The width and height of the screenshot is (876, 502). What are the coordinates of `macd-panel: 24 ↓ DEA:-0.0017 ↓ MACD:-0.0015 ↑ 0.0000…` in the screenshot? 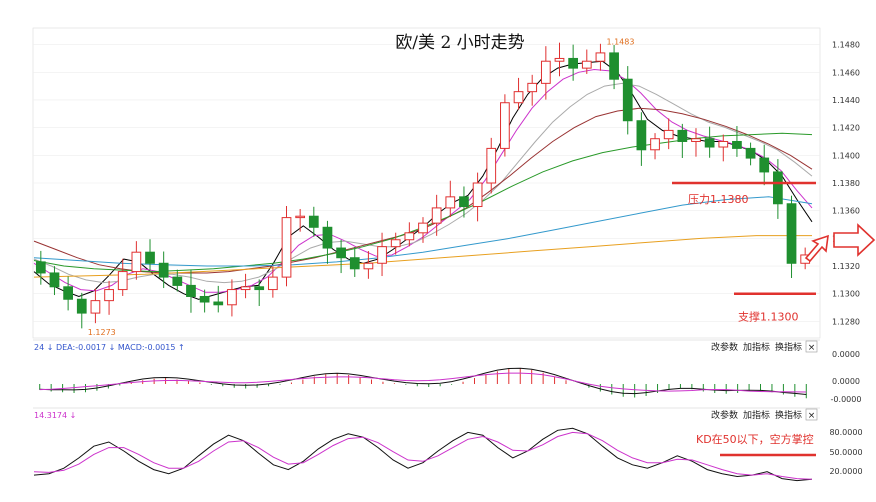 It's located at (447, 371).